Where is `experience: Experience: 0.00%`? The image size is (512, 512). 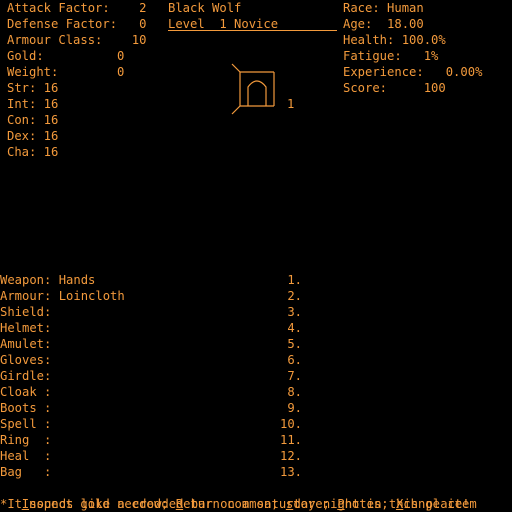 experience: Experience: 0.00% is located at coordinates (413, 72).